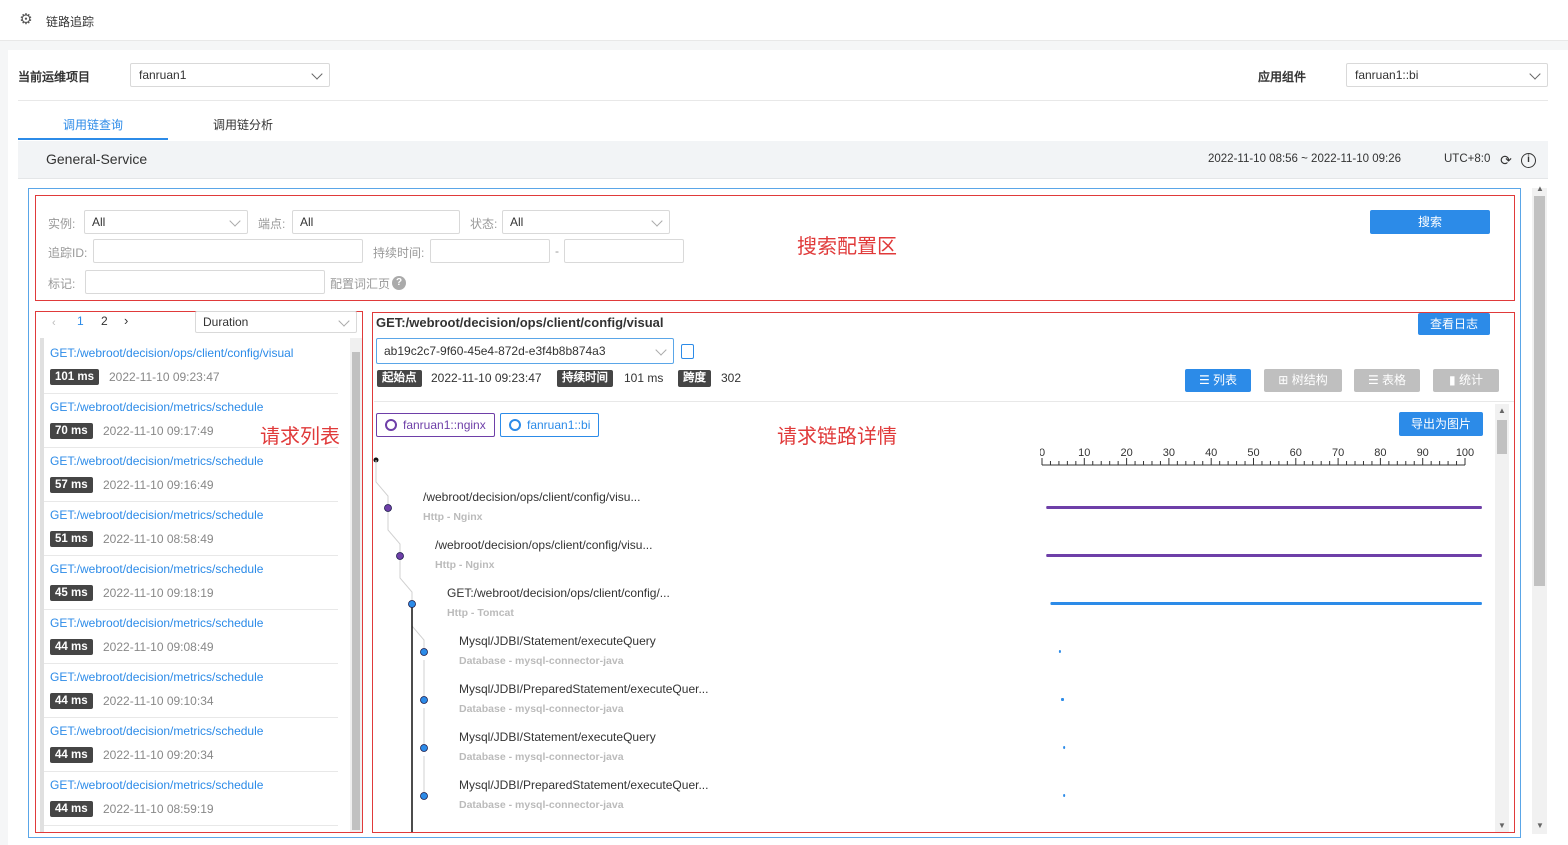 This screenshot has height=845, width=1568. Describe the element at coordinates (1430, 222) in the screenshot. I see `search-button: 搜索` at that location.